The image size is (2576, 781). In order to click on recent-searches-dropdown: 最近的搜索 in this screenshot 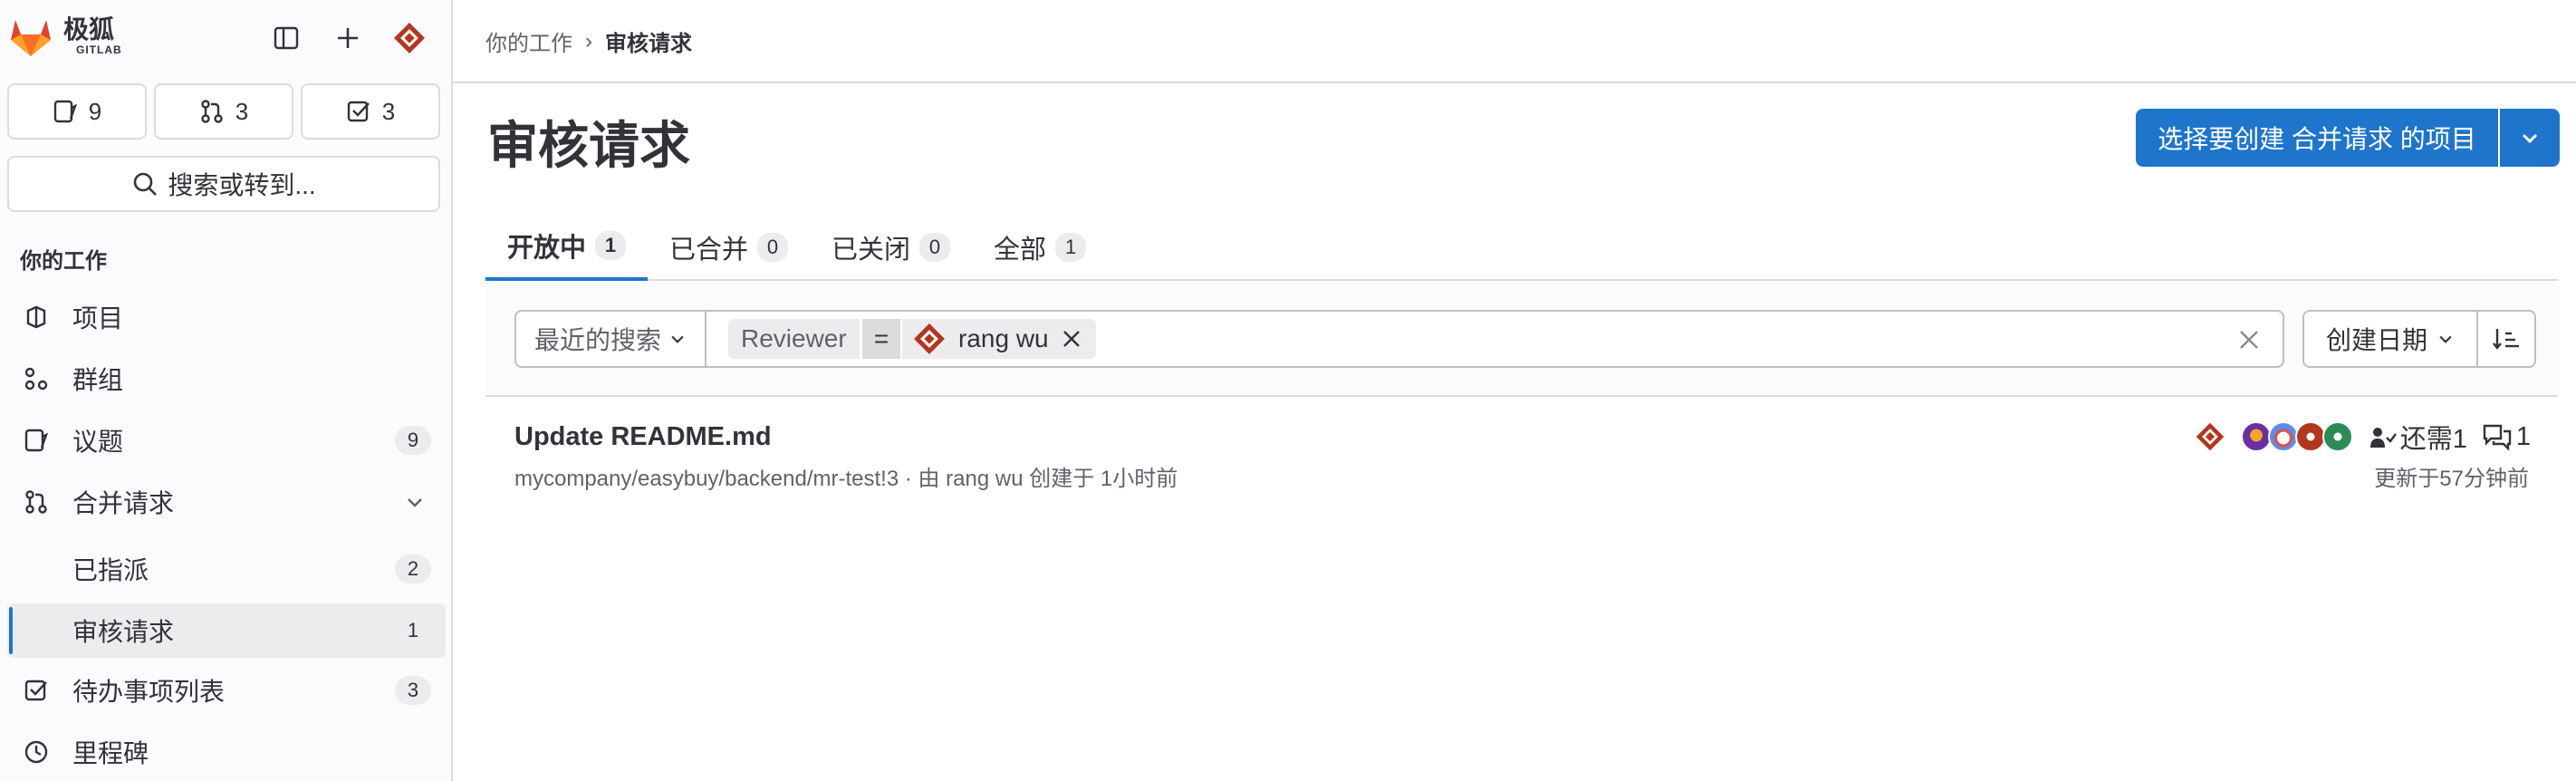, I will do `click(610, 339)`.